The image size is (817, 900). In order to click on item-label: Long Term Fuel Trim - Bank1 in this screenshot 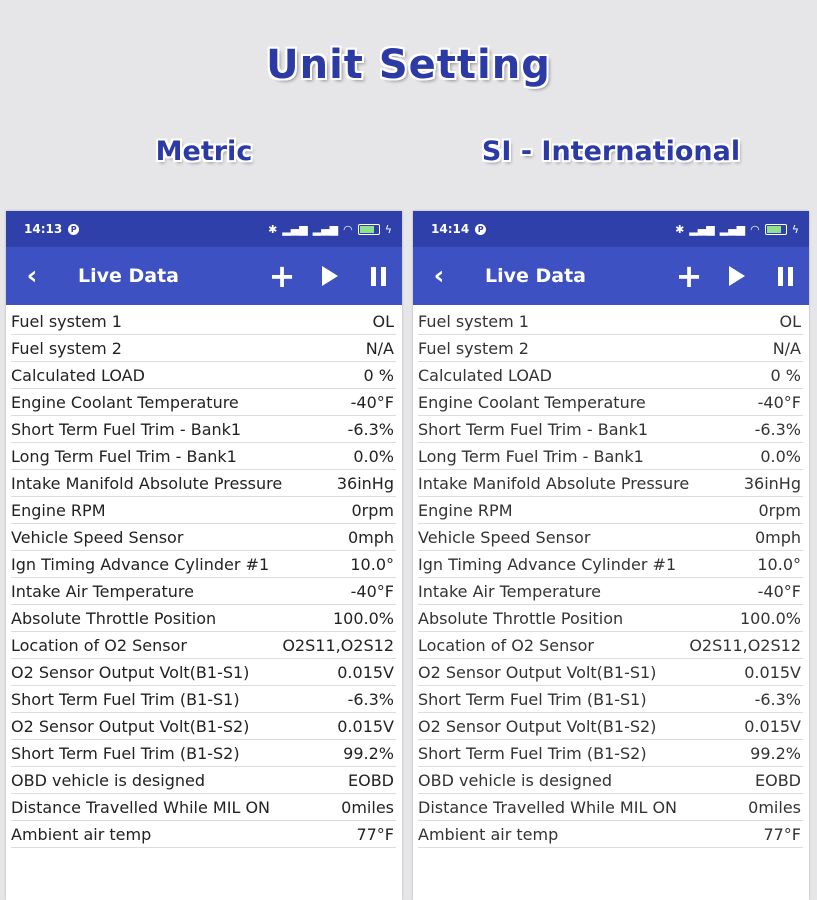, I will do `click(531, 456)`.